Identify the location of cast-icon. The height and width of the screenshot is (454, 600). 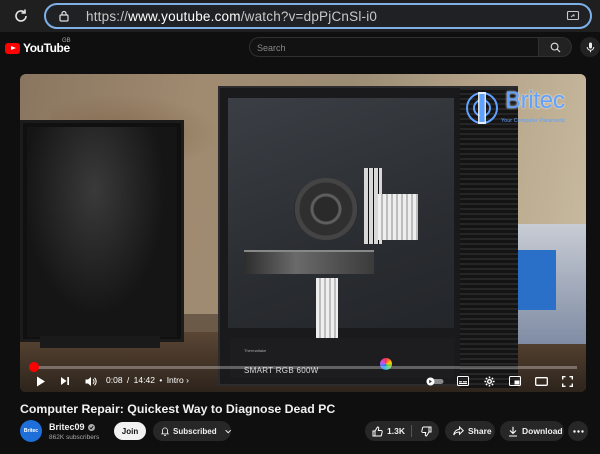
(574, 17).